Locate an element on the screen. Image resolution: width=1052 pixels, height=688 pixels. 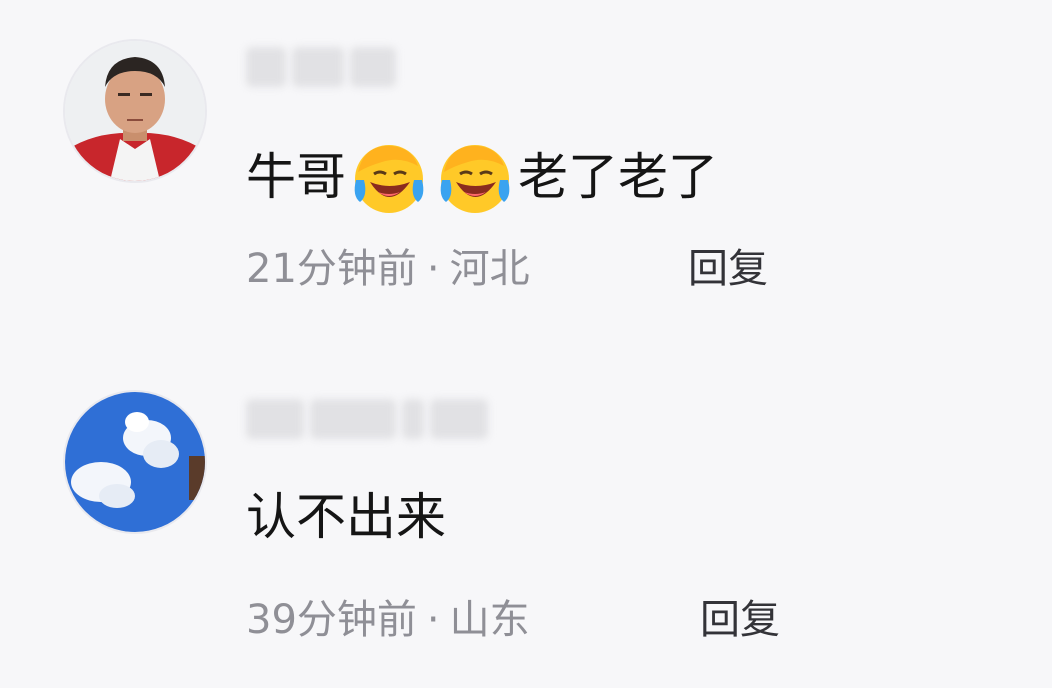
comment-time: 39分钟前 is located at coordinates (331, 620).